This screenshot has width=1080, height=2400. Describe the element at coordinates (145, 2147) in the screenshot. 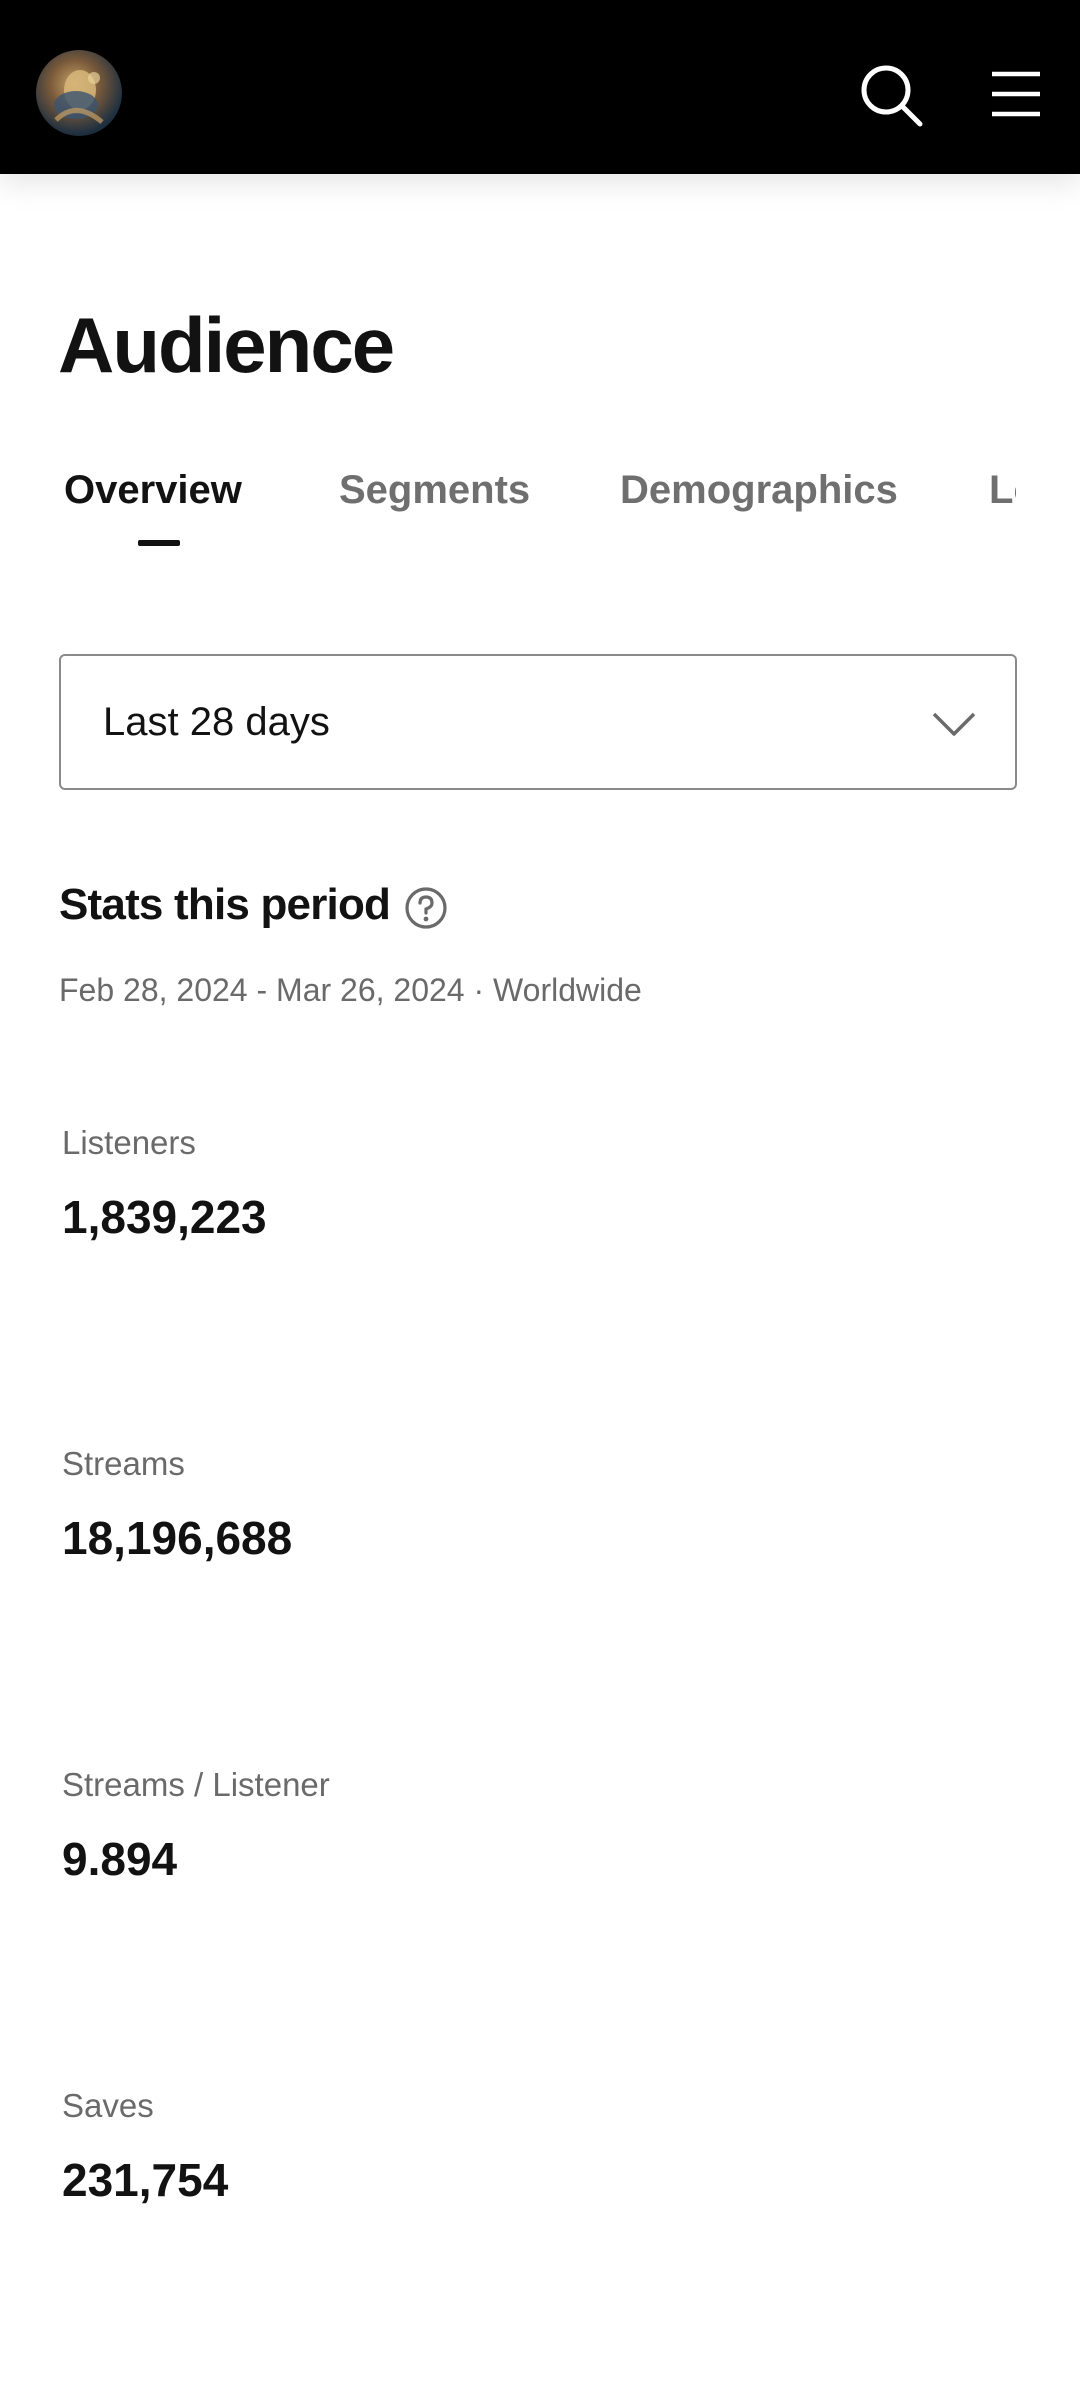

I see `stat-saves: Saves 231,754` at that location.